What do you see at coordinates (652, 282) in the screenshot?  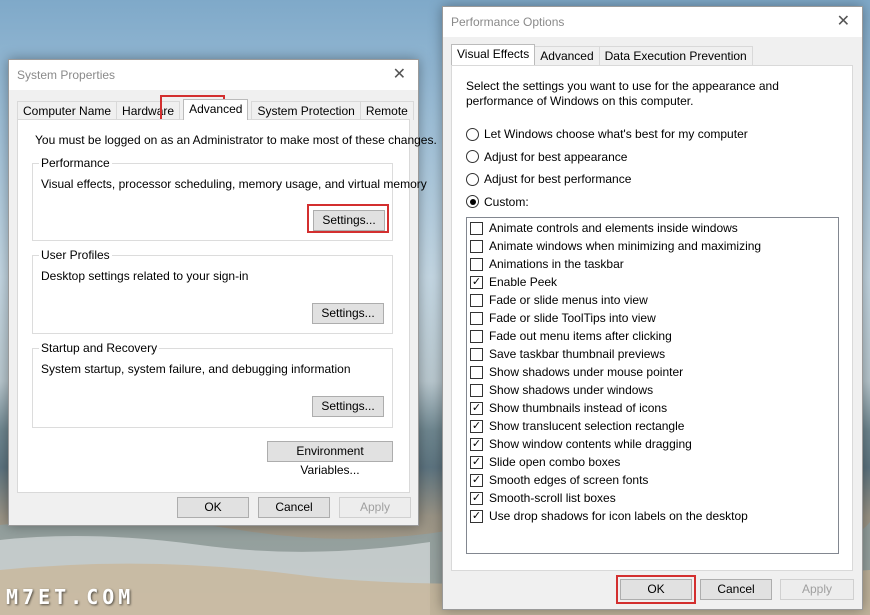 I see `list-item: ✓ Enable Peek` at bounding box center [652, 282].